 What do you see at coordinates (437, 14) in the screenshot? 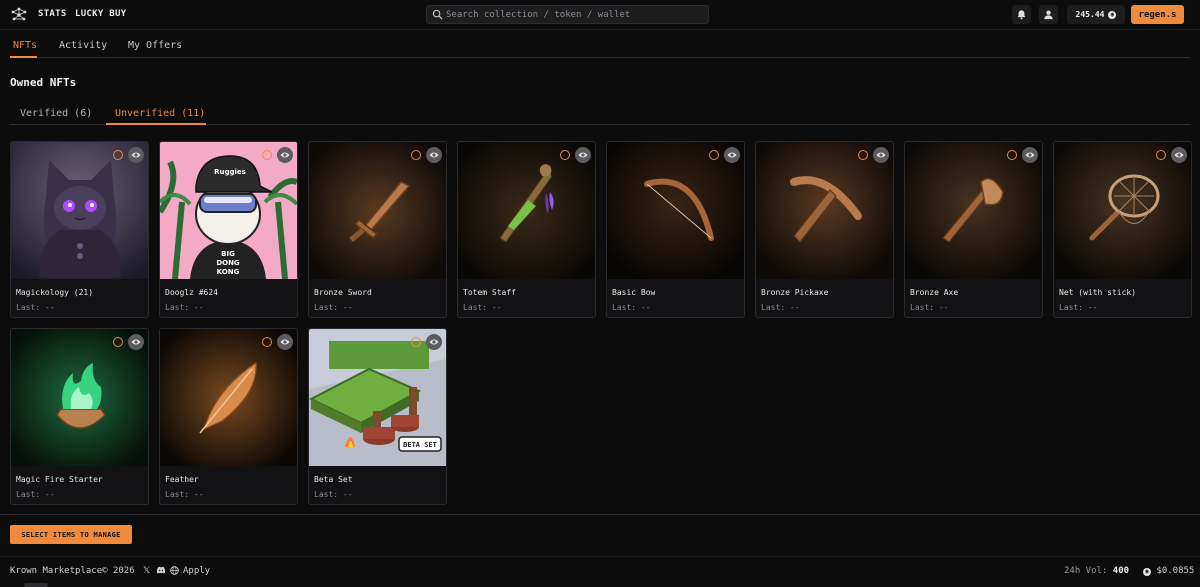
I see `search-icon` at bounding box center [437, 14].